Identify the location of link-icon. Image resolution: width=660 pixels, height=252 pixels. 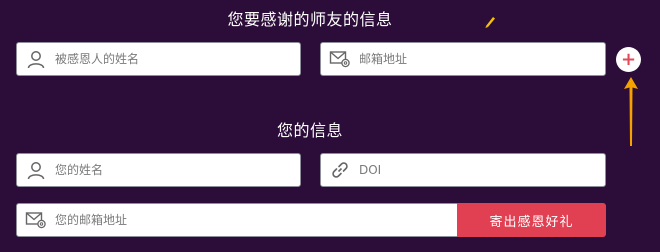
(340, 170).